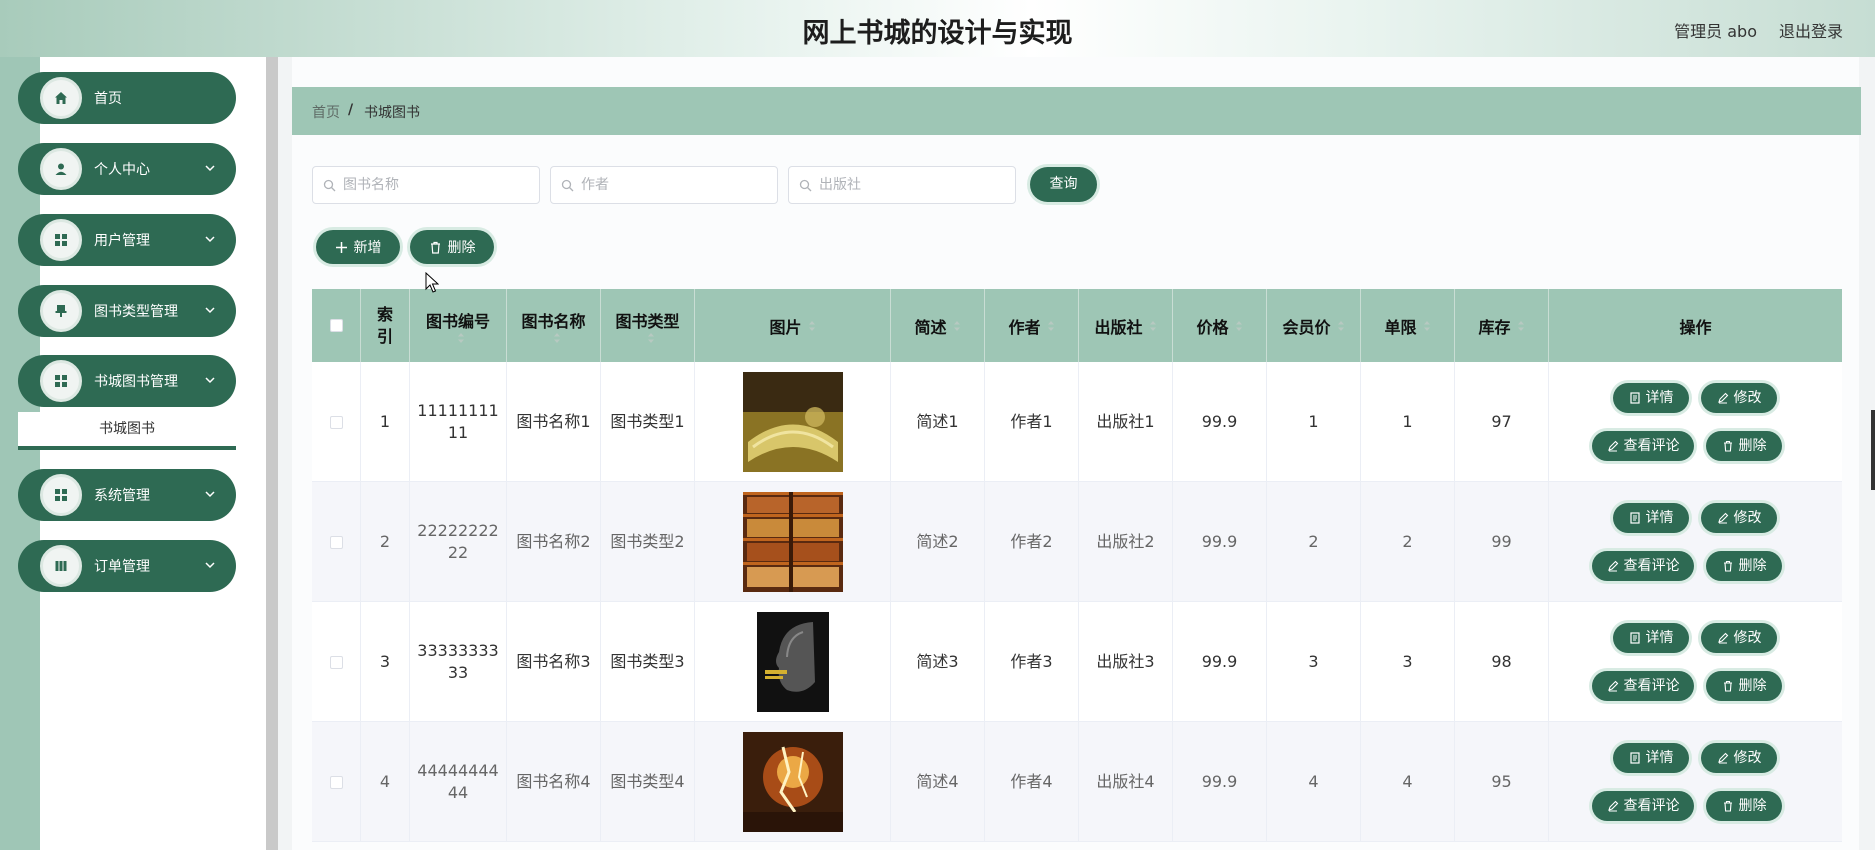 The width and height of the screenshot is (1875, 850). What do you see at coordinates (127, 495) in the screenshot?
I see `sidebar-item-system-management: 系统管理` at bounding box center [127, 495].